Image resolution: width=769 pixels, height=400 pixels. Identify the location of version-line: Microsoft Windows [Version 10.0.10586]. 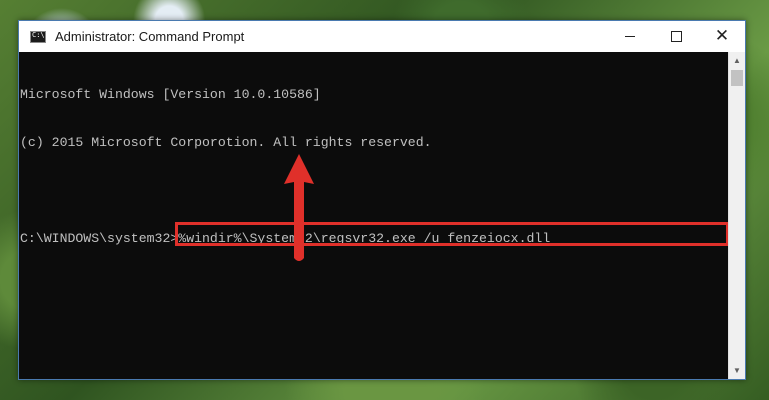
(170, 94).